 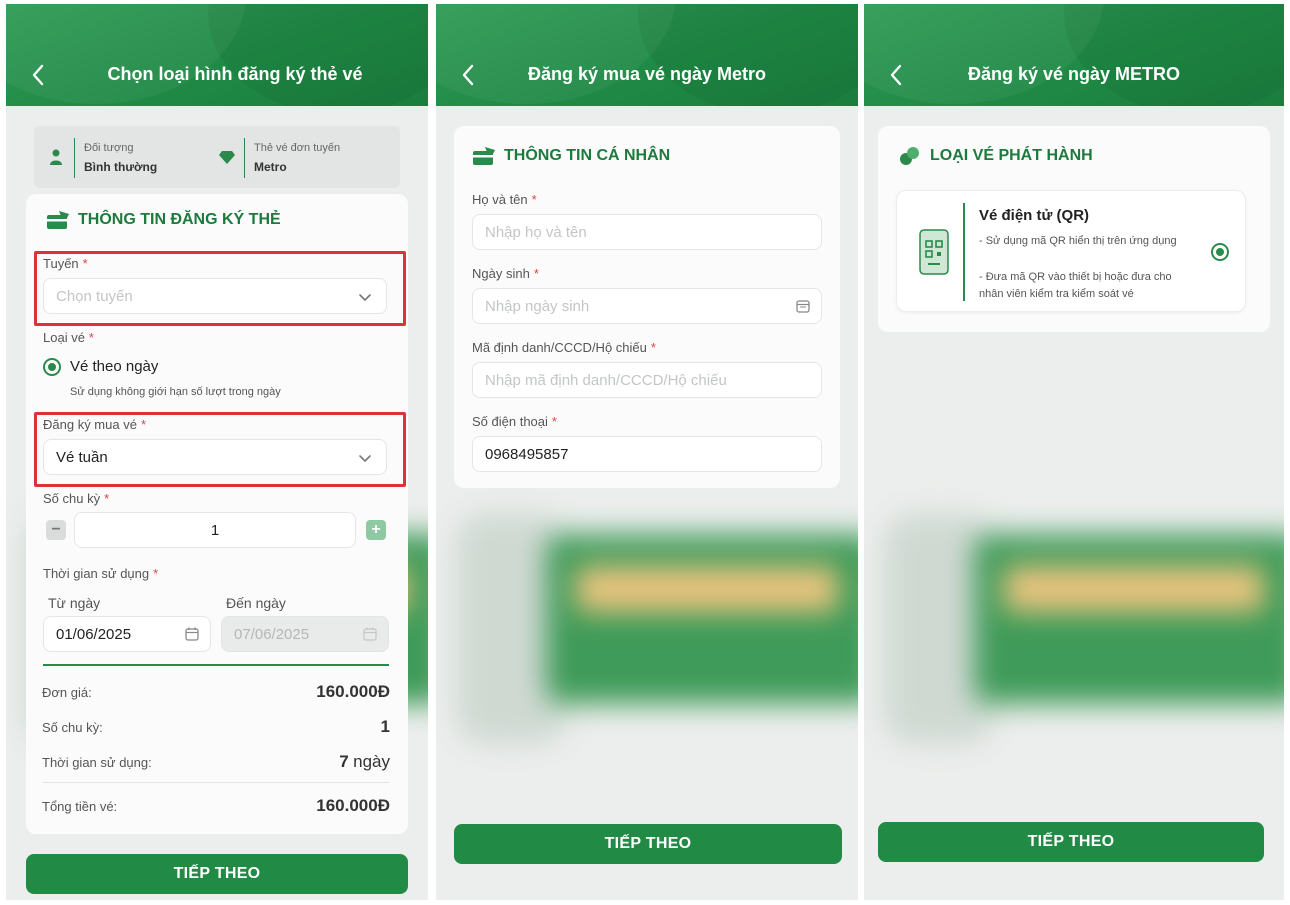 I want to click on option-divider, so click(x=964, y=252).